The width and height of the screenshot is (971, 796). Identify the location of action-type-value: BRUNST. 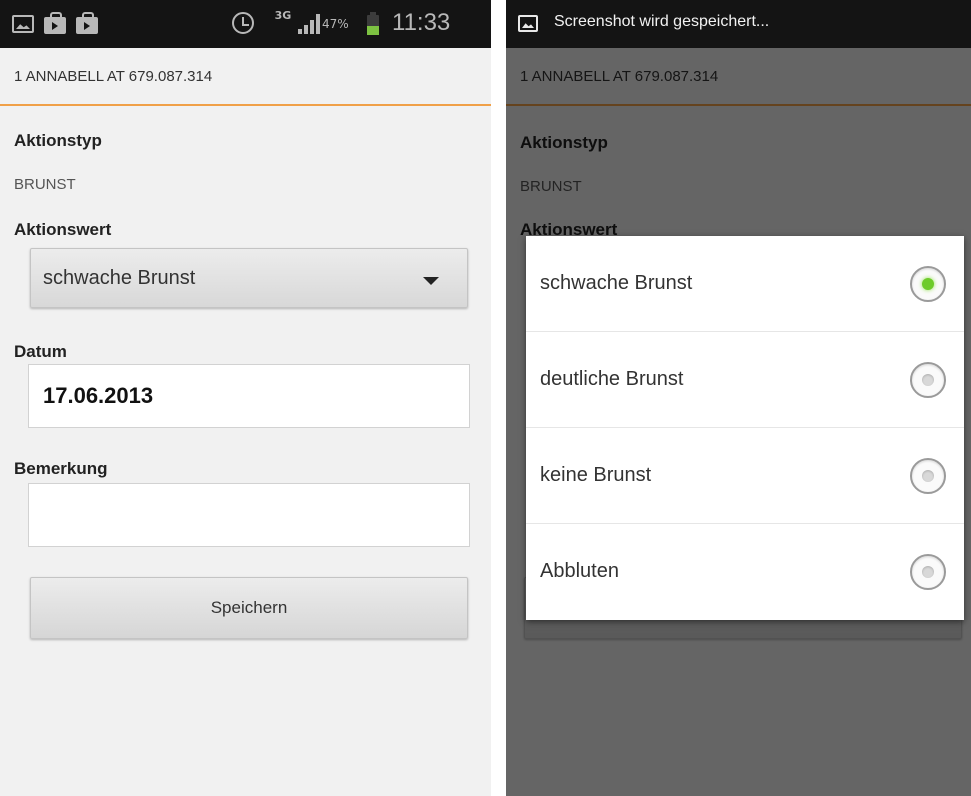
(45, 184).